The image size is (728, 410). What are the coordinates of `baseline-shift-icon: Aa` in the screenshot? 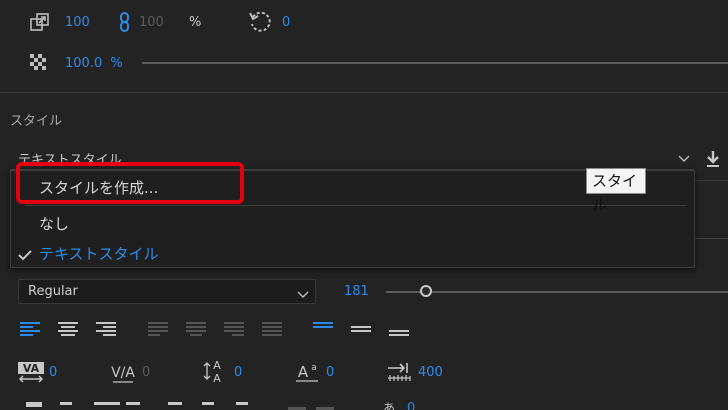 It's located at (307, 372).